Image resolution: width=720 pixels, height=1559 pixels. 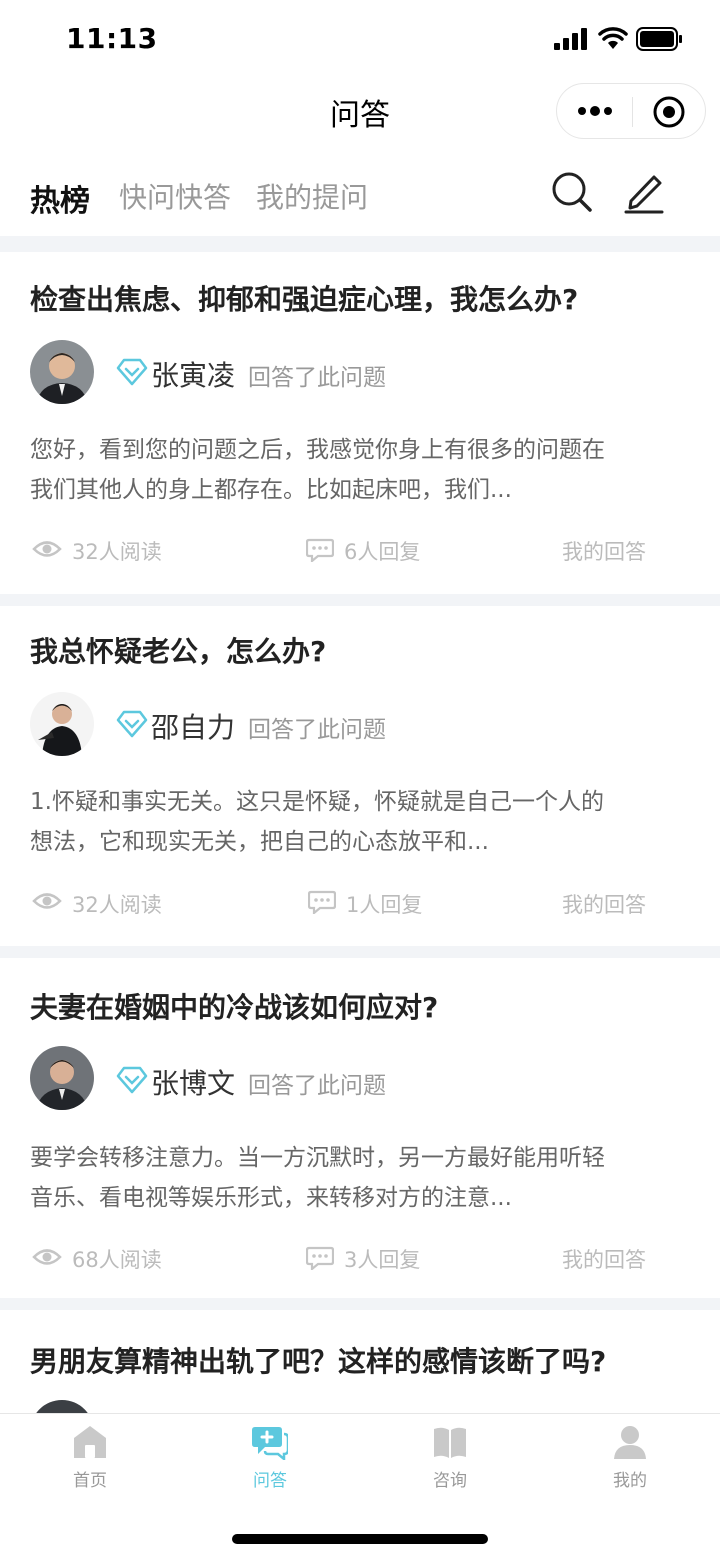 I want to click on question-card: 男朋友算精神出轨了吧？这样的感情该断了吗?, so click(x=360, y=1361).